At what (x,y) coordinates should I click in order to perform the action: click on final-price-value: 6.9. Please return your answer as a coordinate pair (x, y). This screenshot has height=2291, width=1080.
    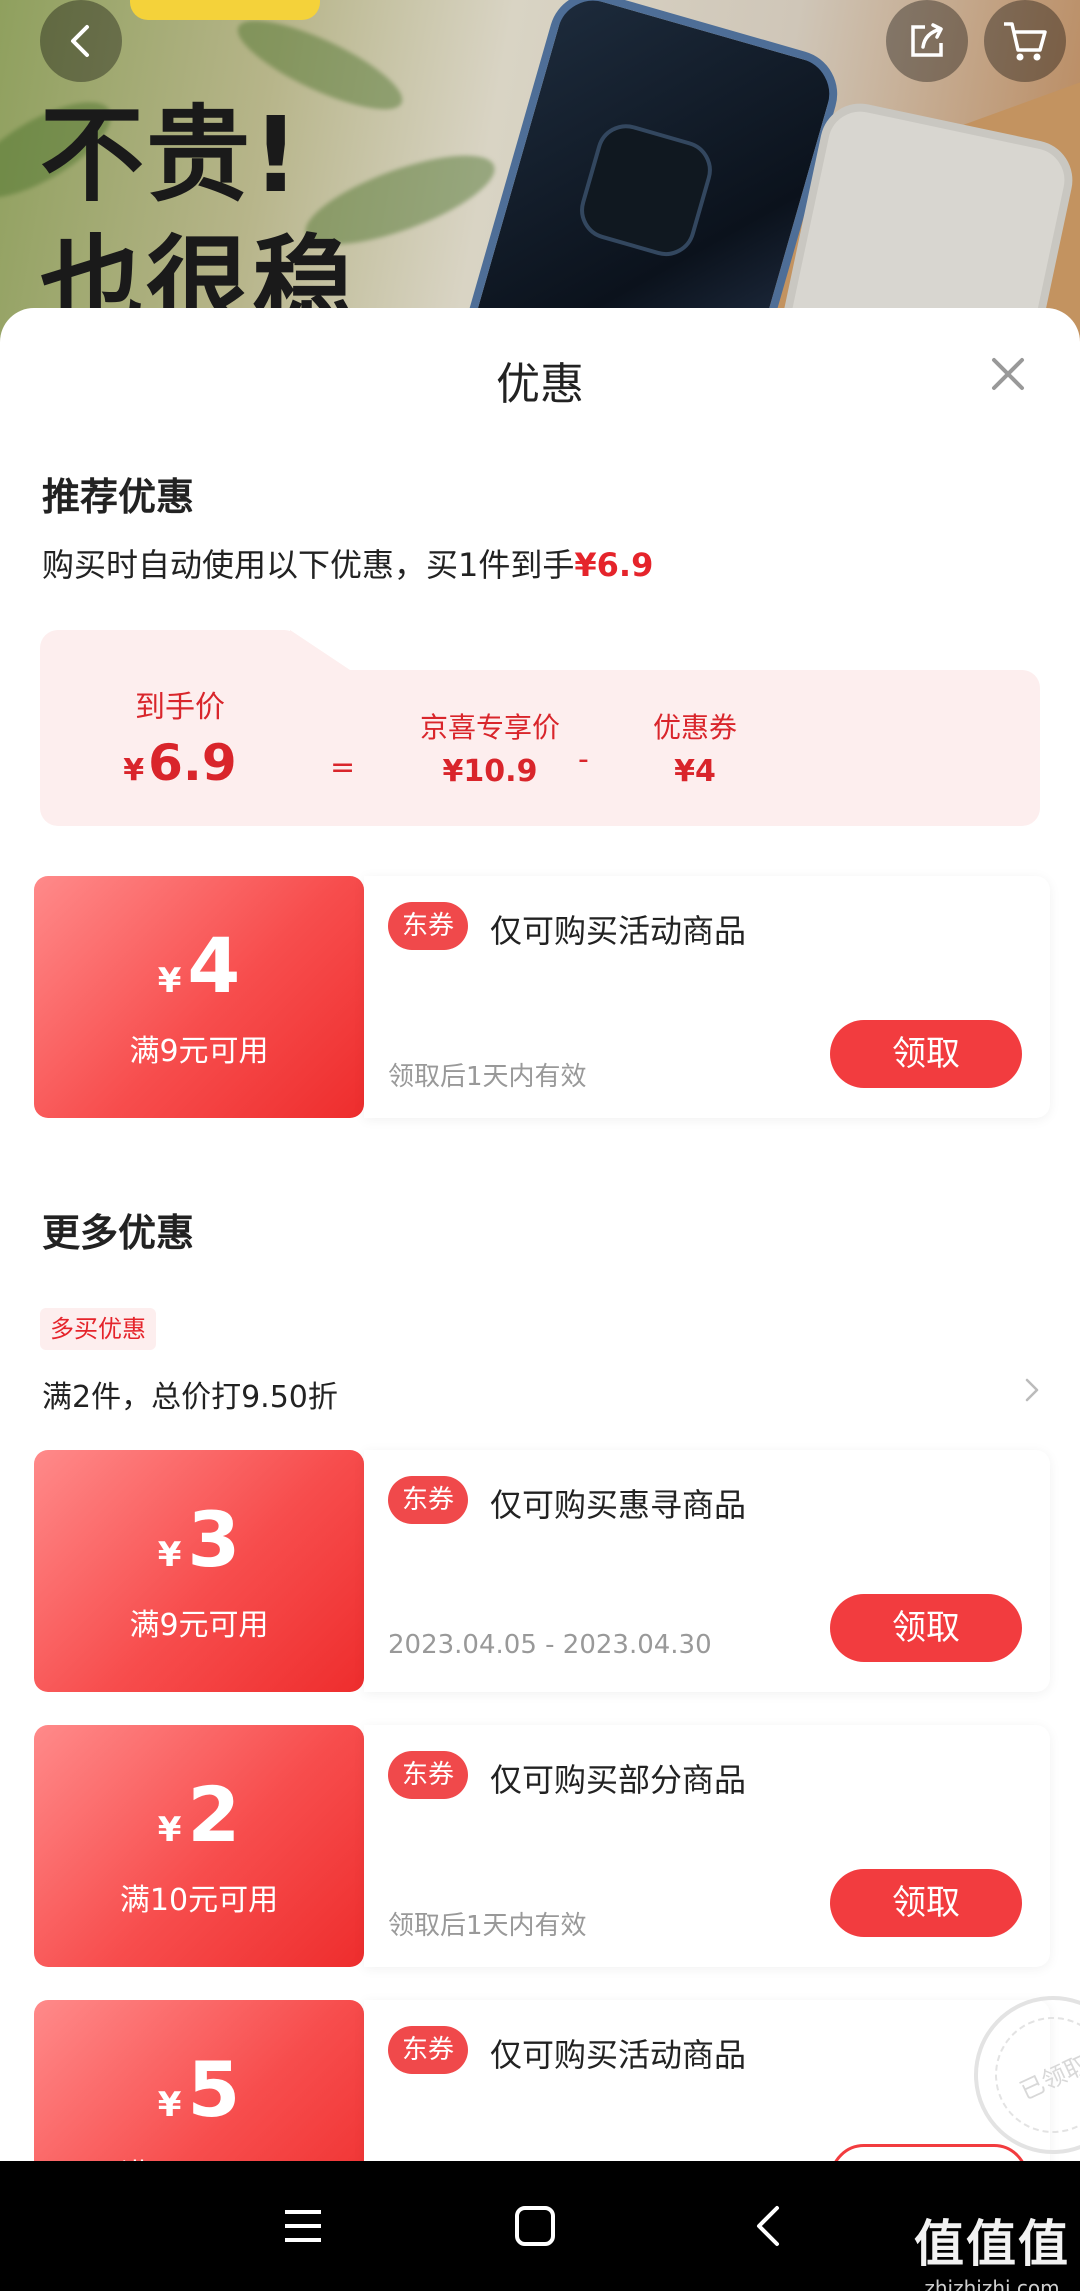
    Looking at the image, I should click on (192, 763).